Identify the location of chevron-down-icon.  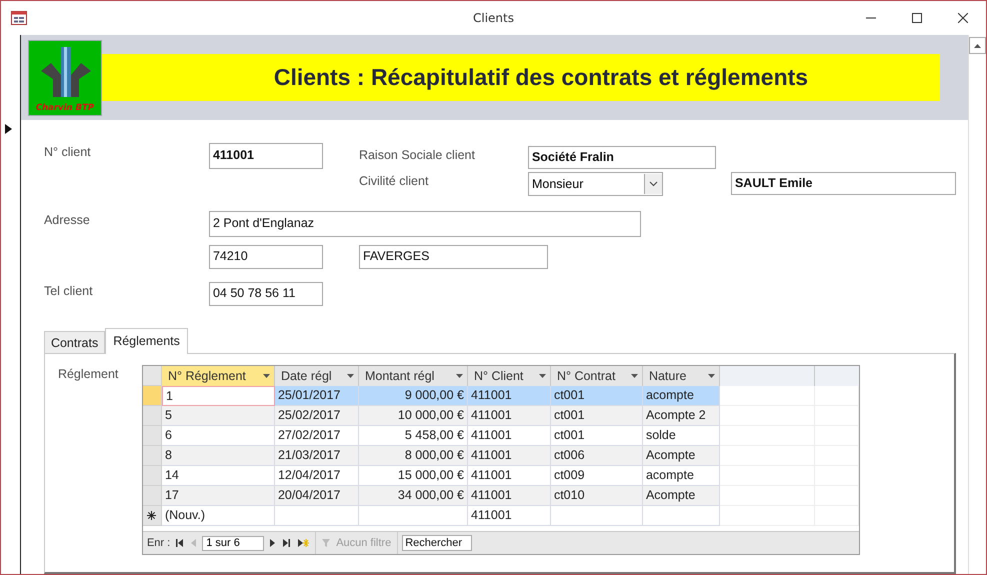
(653, 184).